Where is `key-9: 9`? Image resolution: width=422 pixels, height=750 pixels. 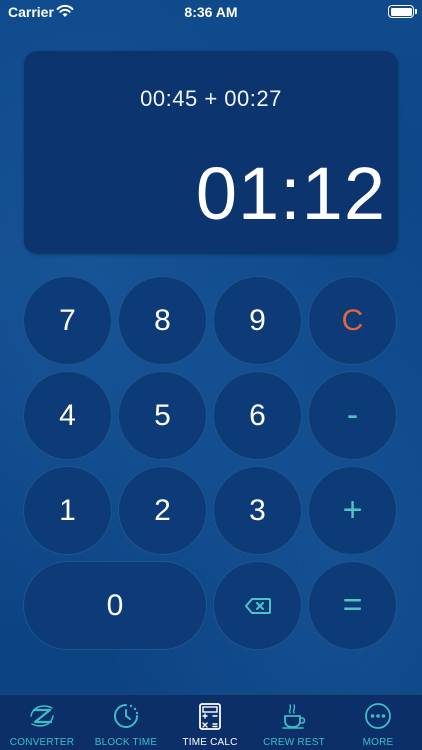 key-9: 9 is located at coordinates (257, 320).